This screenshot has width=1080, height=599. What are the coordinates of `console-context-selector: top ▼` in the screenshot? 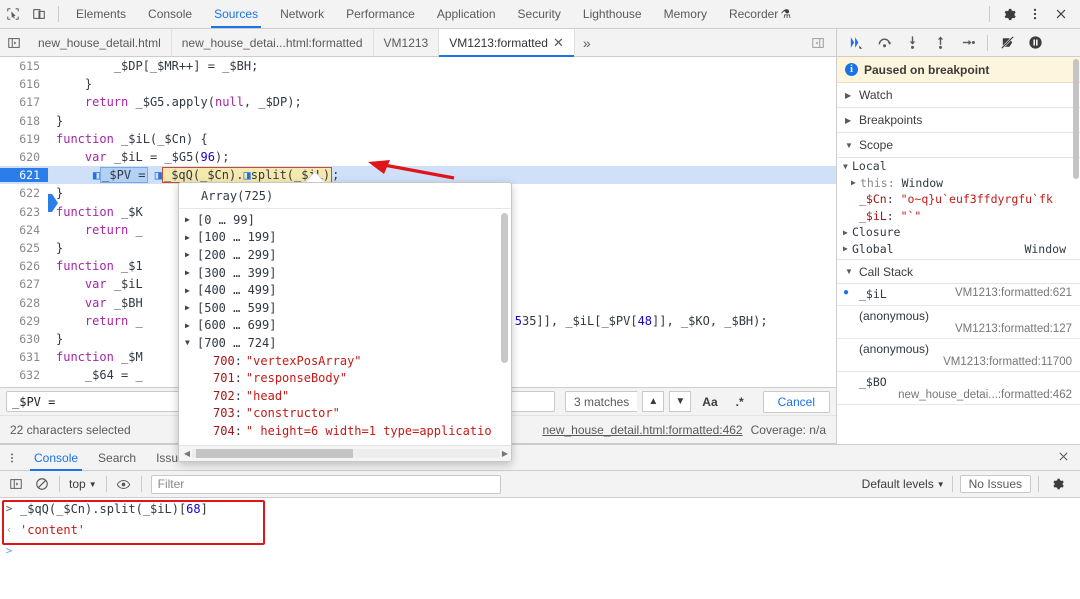 It's located at (83, 484).